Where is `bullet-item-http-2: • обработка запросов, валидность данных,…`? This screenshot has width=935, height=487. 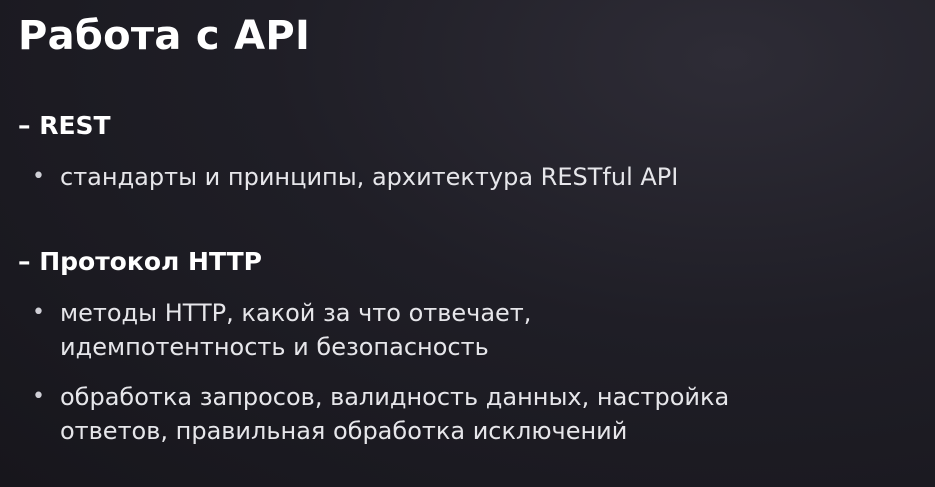
bullet-item-http-2: • обработка запросов, валидность данных,… is located at coordinates (479, 414).